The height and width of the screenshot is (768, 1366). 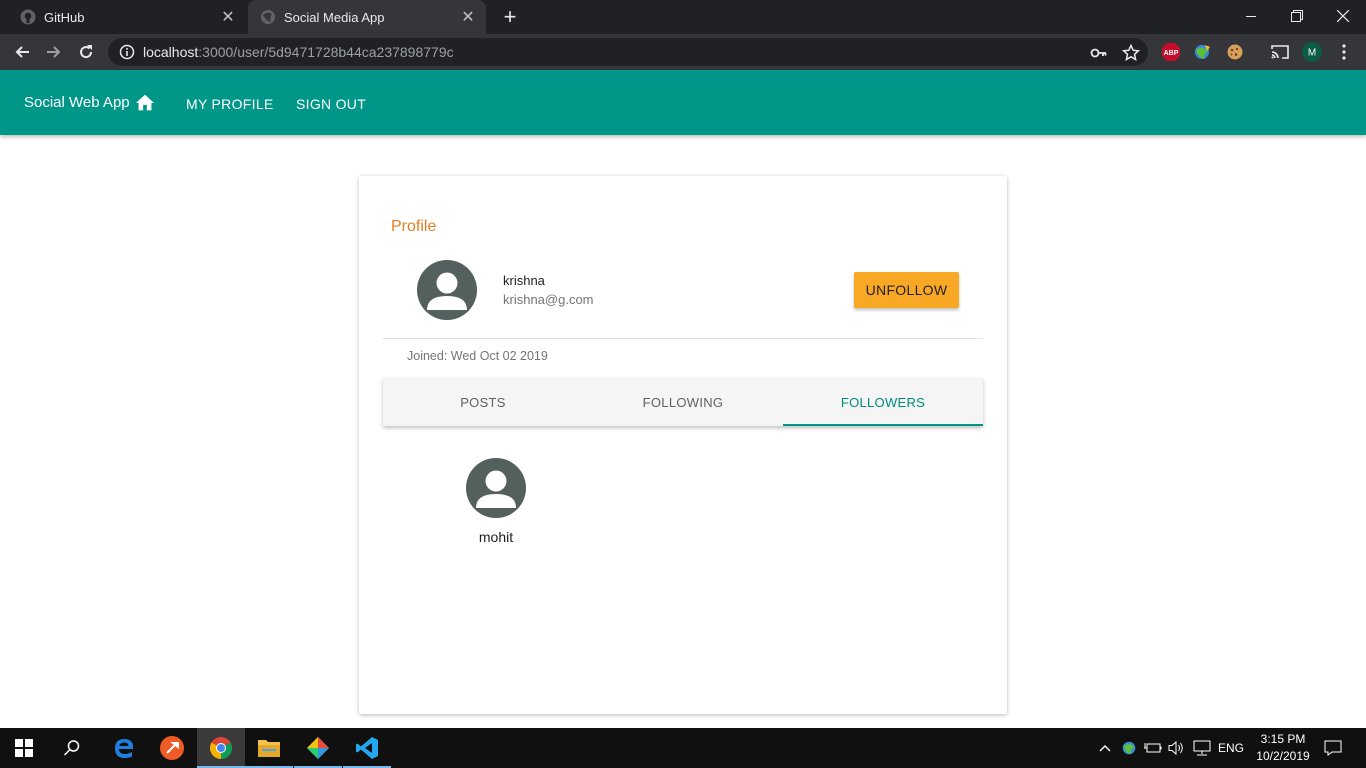 I want to click on adblock-label: ABP, so click(x=1171, y=53).